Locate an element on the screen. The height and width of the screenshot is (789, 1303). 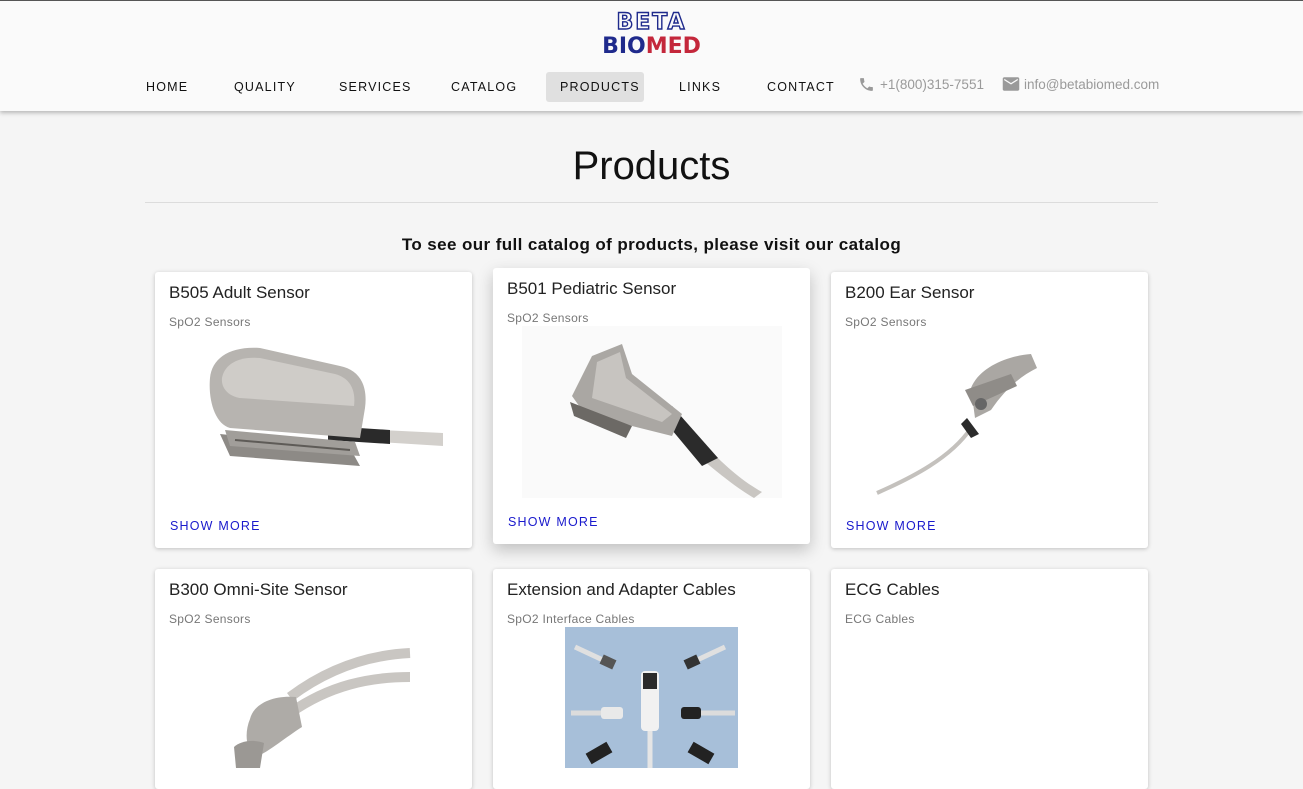
product-card-b505: B505 Adult Sensor SpO2 Sensors SHOW MORE is located at coordinates (313, 410).